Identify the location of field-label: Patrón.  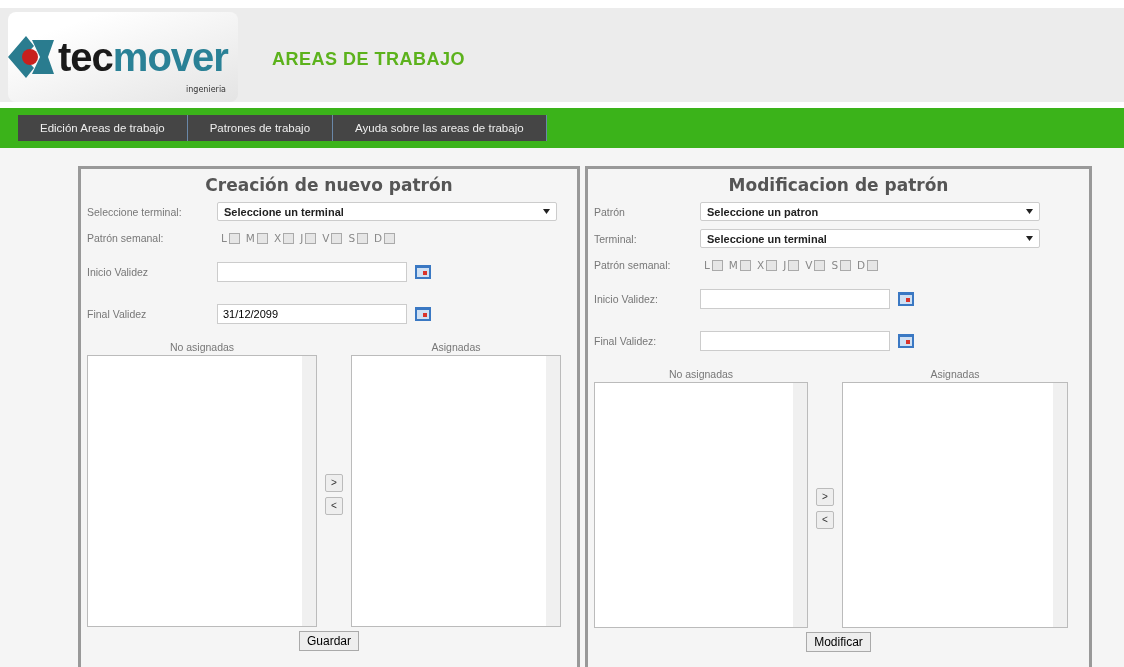
(610, 211).